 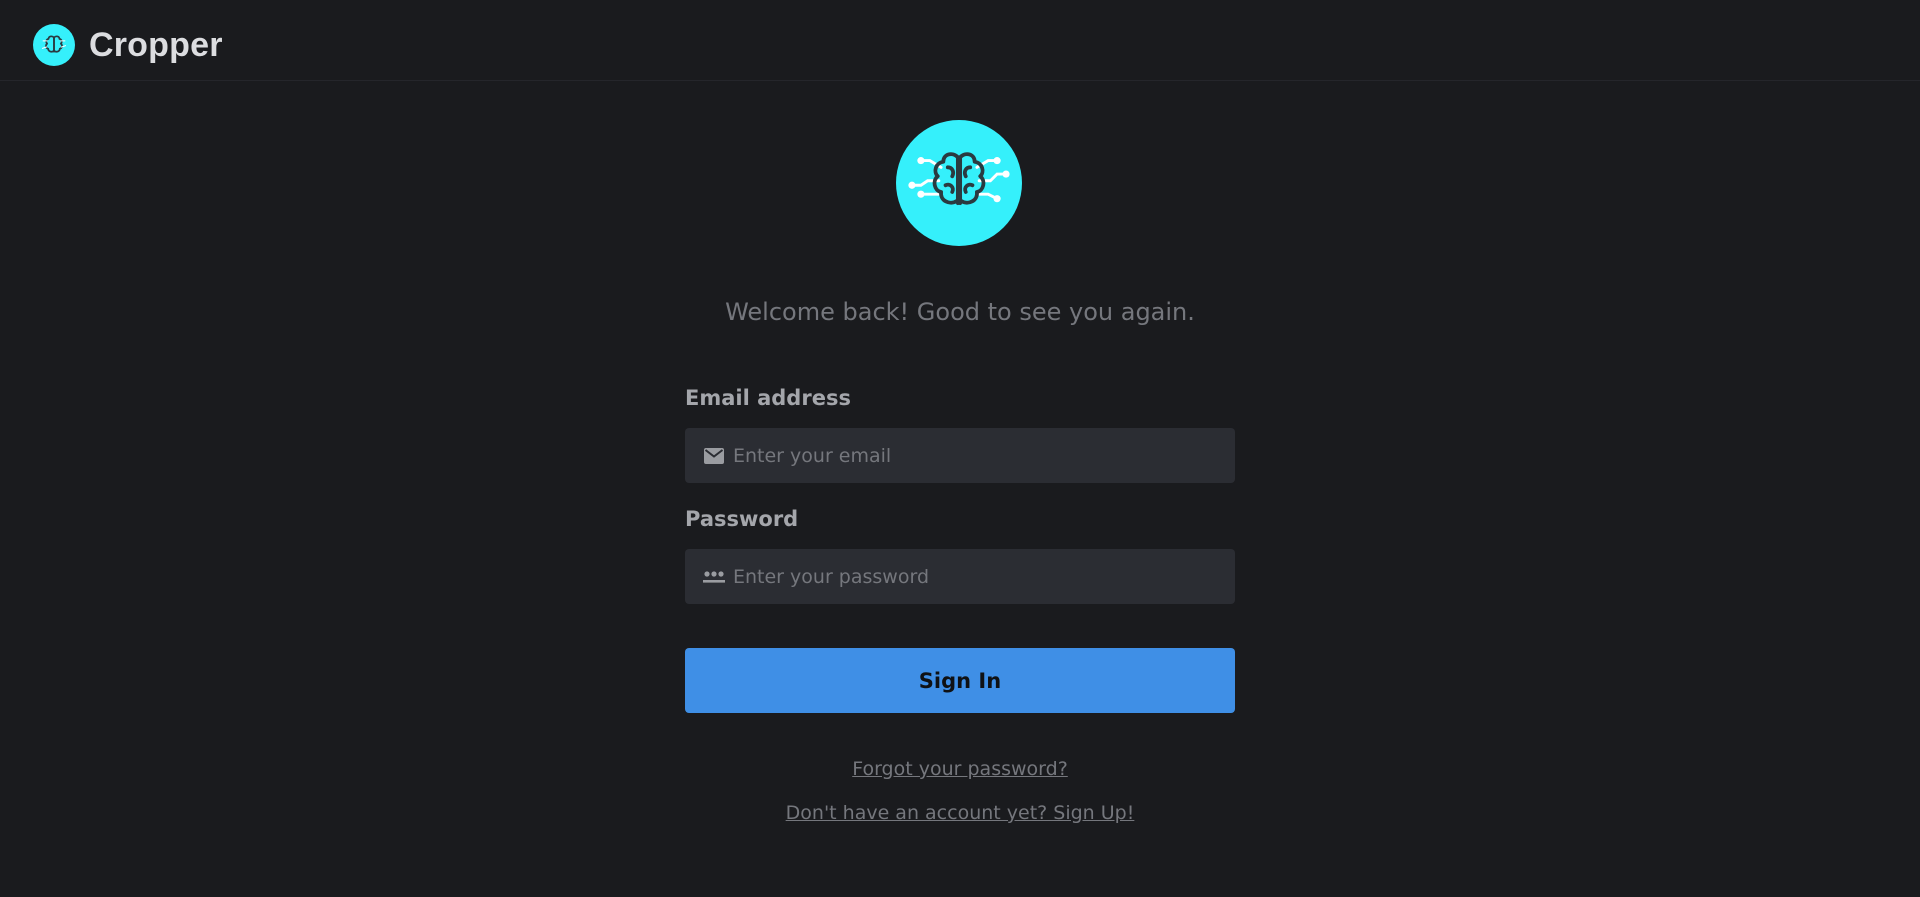 I want to click on top-bar: Cropper, so click(x=960, y=40).